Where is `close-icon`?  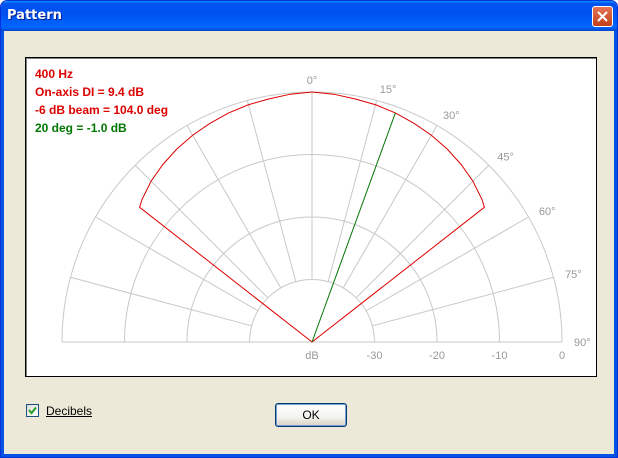 close-icon is located at coordinates (602, 16).